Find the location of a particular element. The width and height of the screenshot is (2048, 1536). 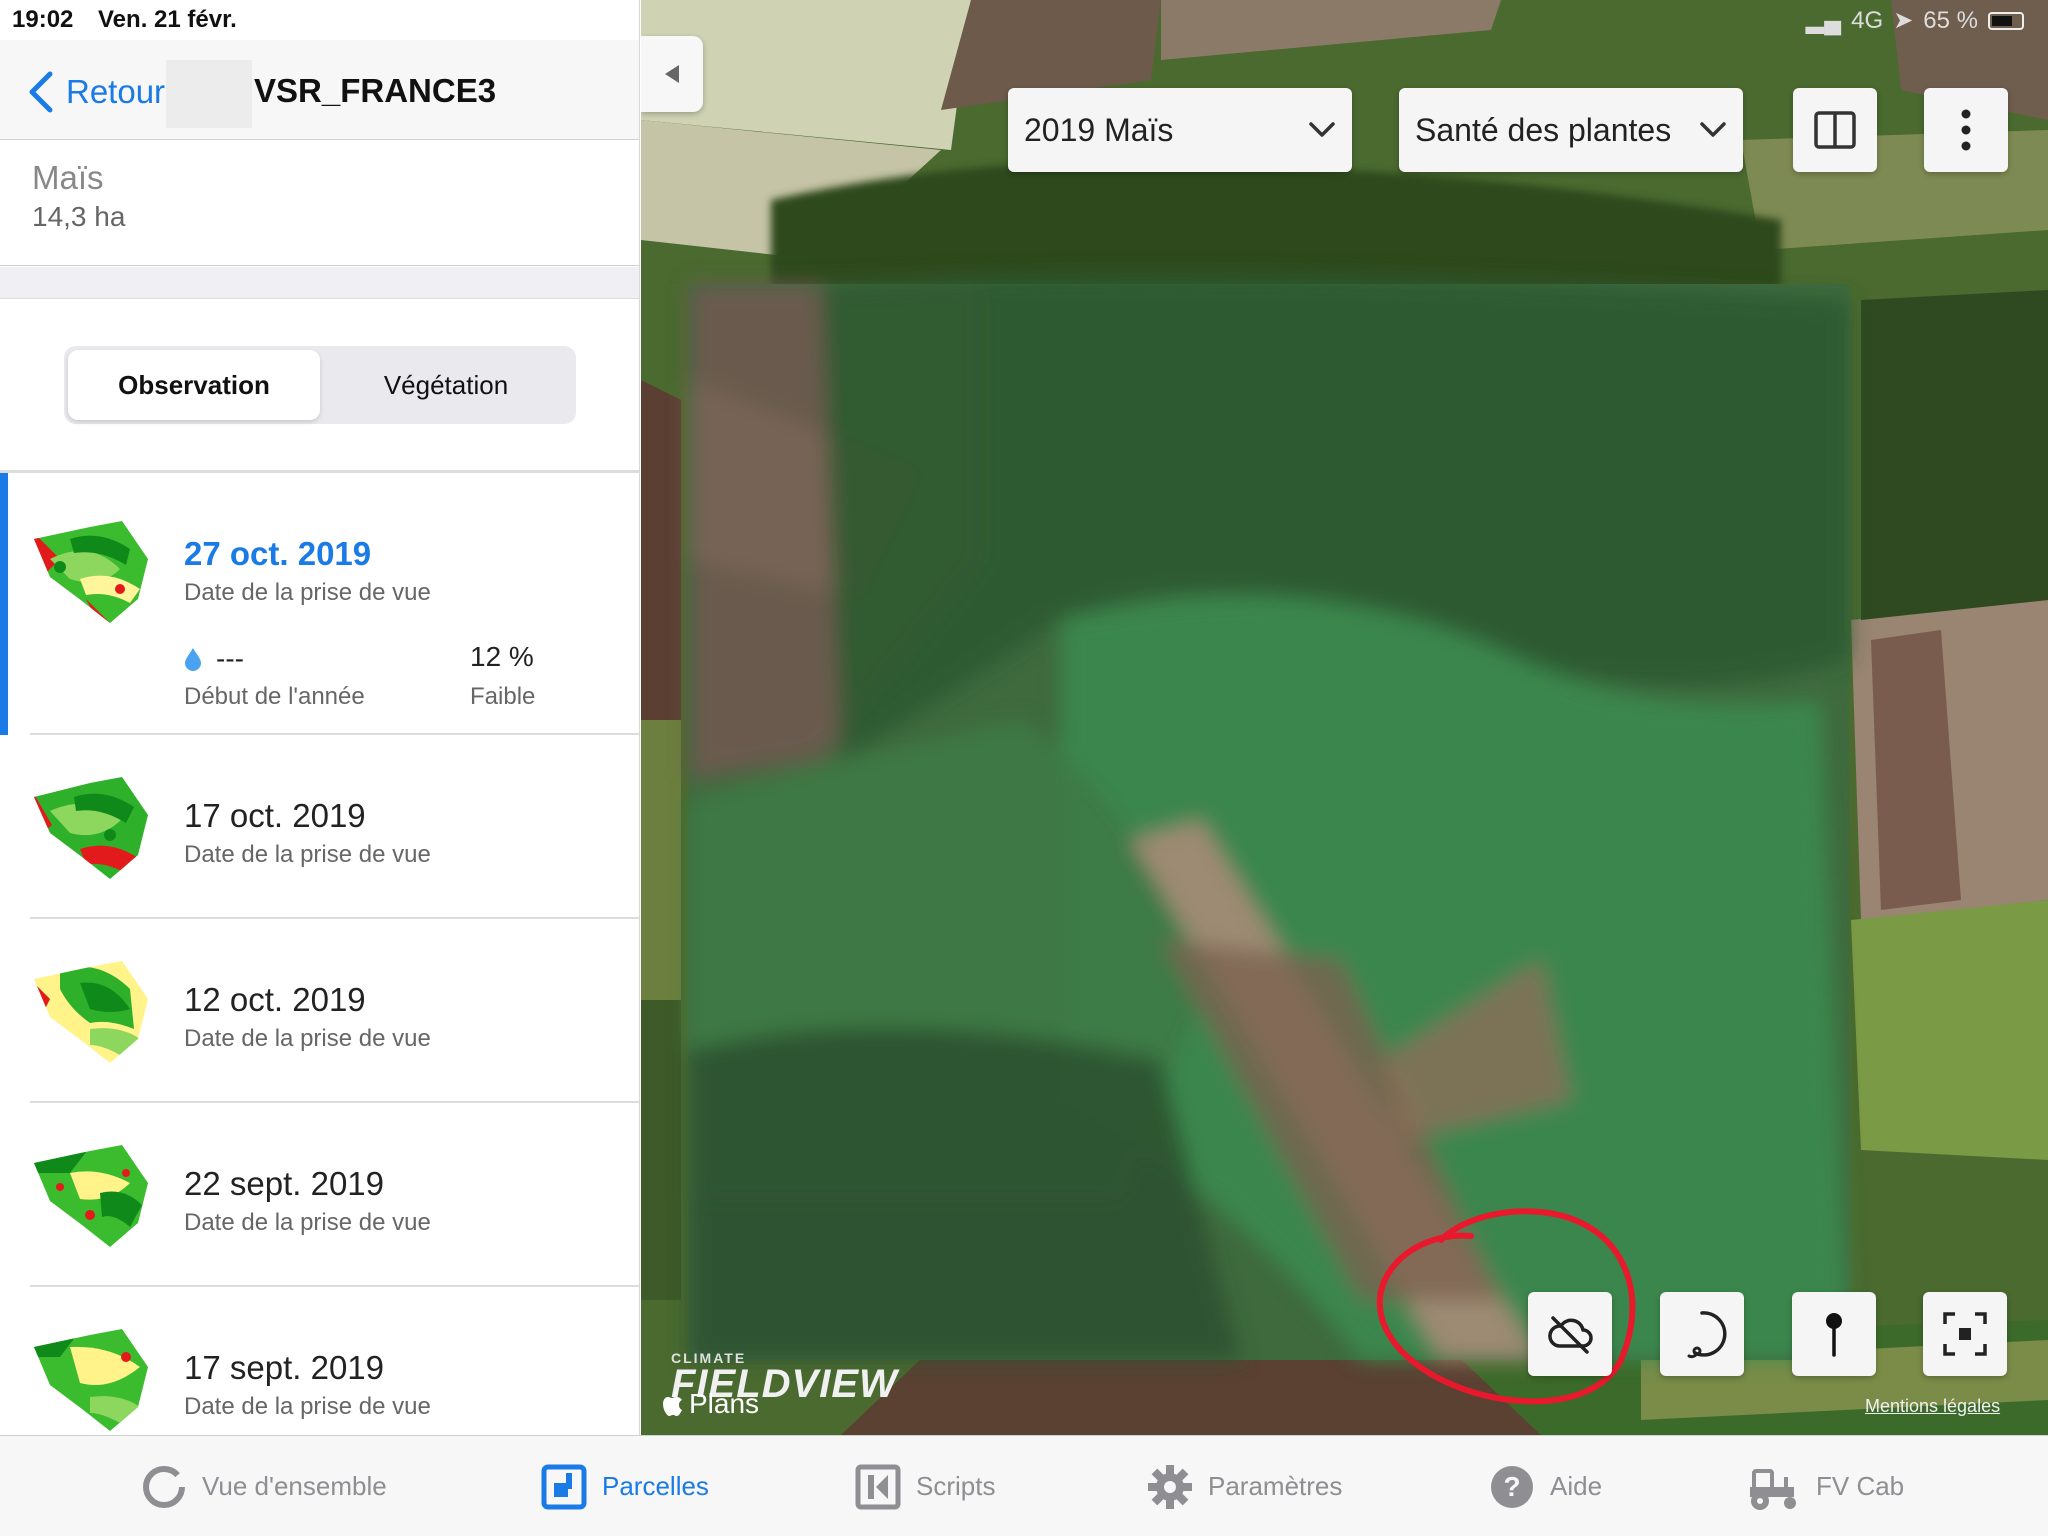

cloud-filter-button is located at coordinates (1570, 1334).